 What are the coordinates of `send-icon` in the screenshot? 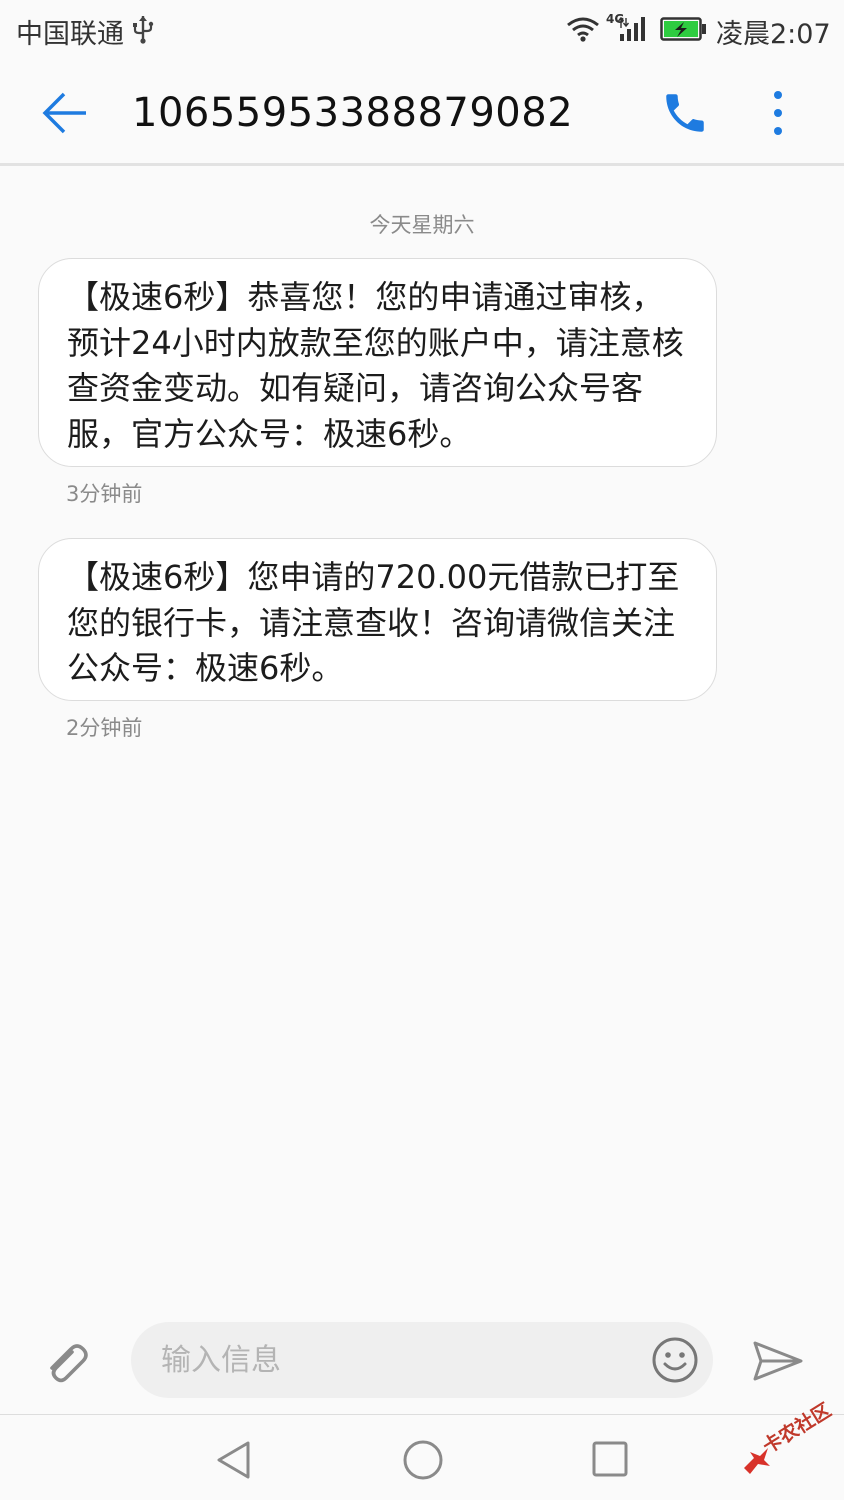 It's located at (778, 1363).